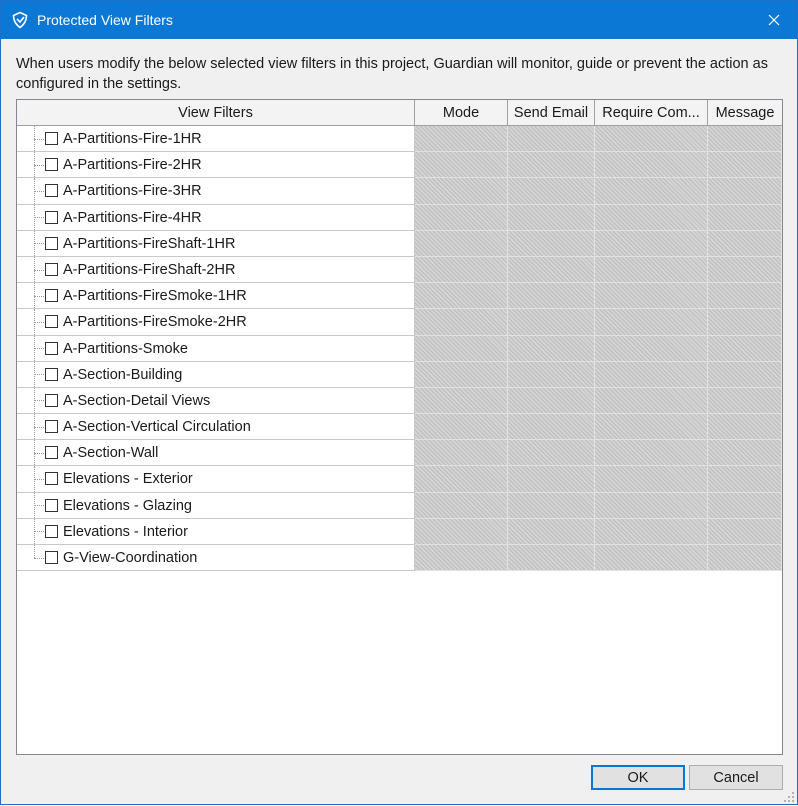 The width and height of the screenshot is (798, 806). Describe the element at coordinates (399, 322) in the screenshot. I see `table-row: A-Partitions-FireSmoke-2HR` at that location.